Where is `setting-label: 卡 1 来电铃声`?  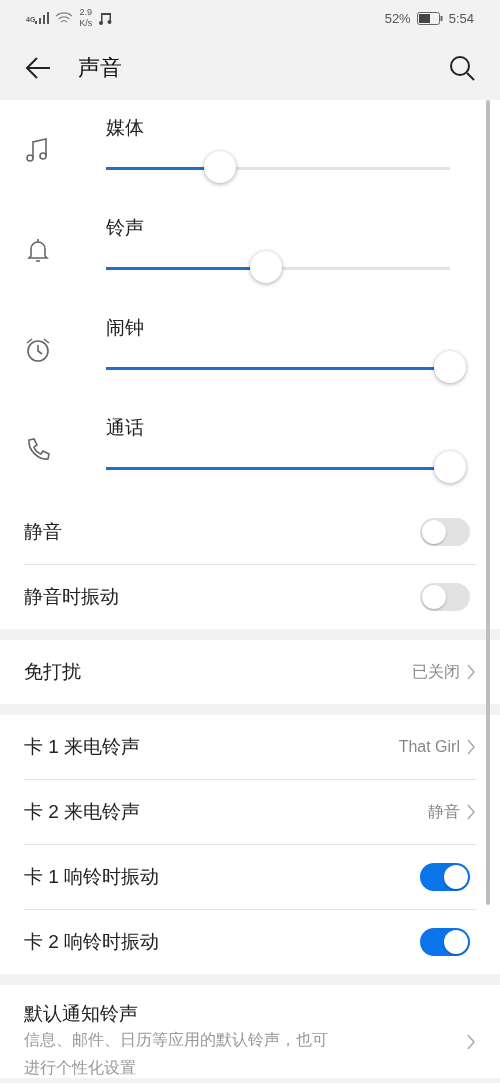 setting-label: 卡 1 来电铃声 is located at coordinates (83, 747).